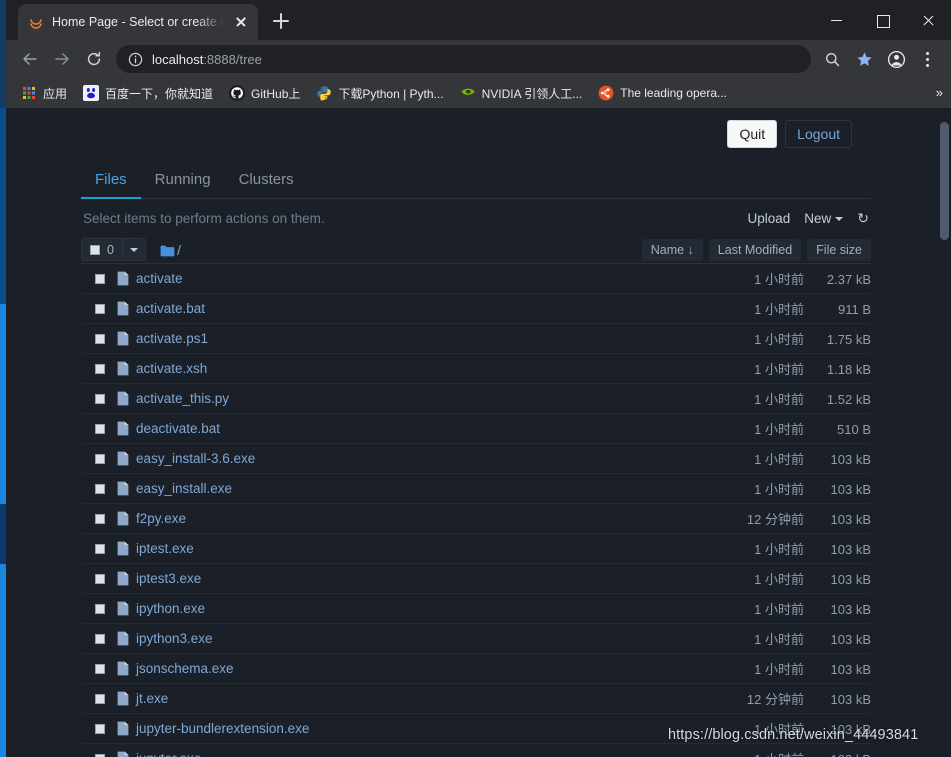  Describe the element at coordinates (172, 338) in the screenshot. I see `file-name-link: activate.ps1` at that location.